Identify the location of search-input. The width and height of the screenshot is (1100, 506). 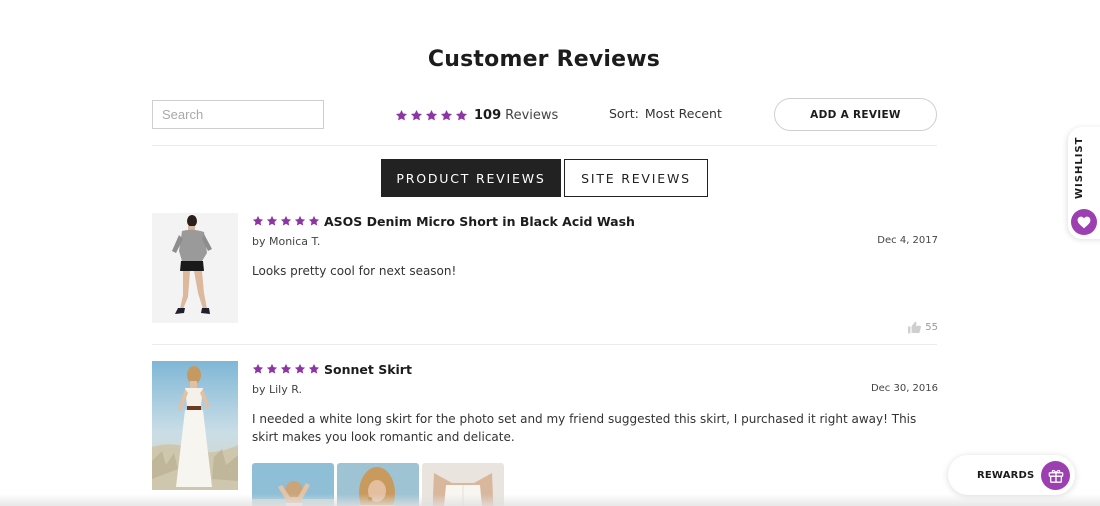
(238, 114).